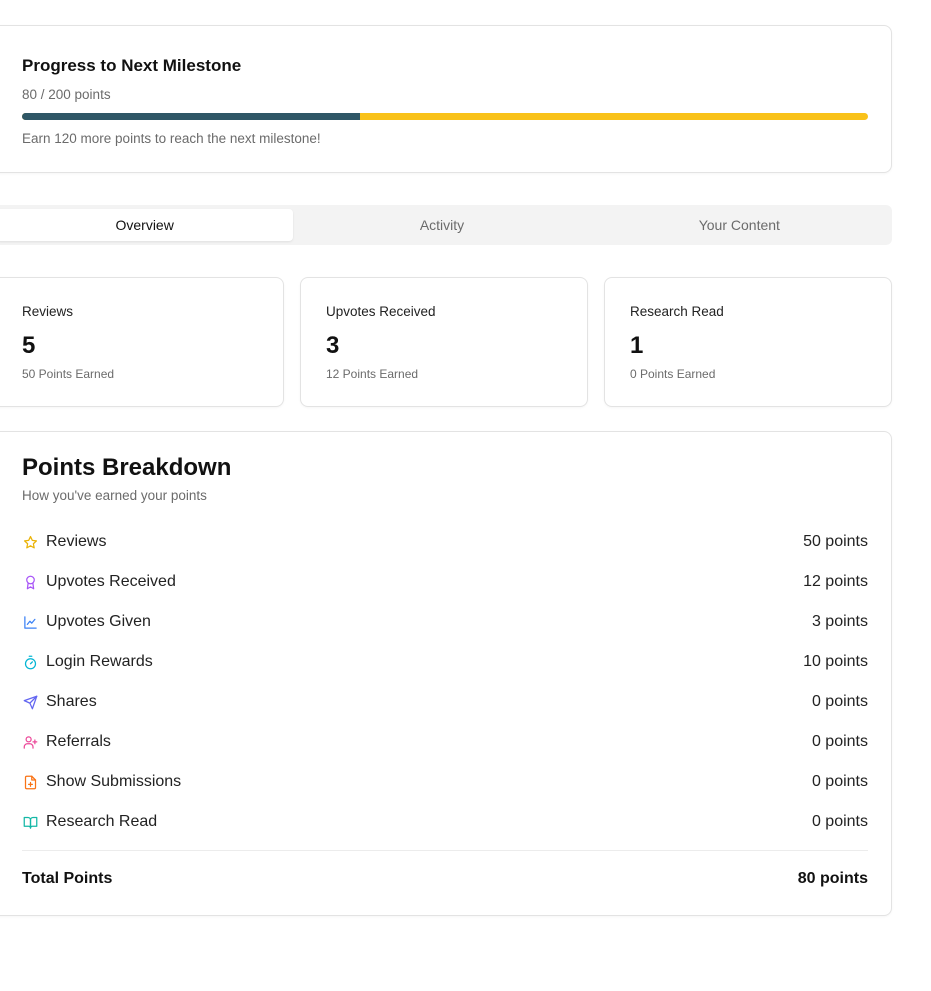 This screenshot has width=931, height=991. What do you see at coordinates (381, 311) in the screenshot?
I see `stat-label: Upvotes Received` at bounding box center [381, 311].